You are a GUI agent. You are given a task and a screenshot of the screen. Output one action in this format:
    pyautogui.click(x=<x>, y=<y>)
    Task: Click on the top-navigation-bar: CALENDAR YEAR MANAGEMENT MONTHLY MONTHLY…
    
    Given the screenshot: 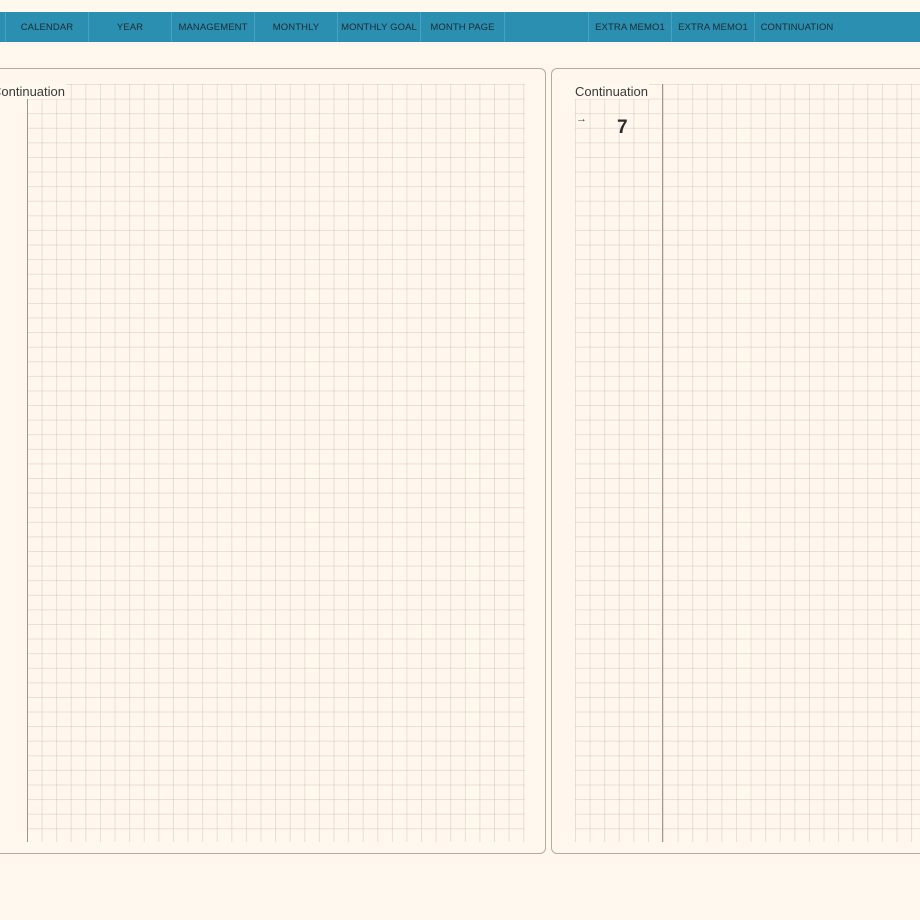 What is the action you would take?
    pyautogui.click(x=460, y=27)
    